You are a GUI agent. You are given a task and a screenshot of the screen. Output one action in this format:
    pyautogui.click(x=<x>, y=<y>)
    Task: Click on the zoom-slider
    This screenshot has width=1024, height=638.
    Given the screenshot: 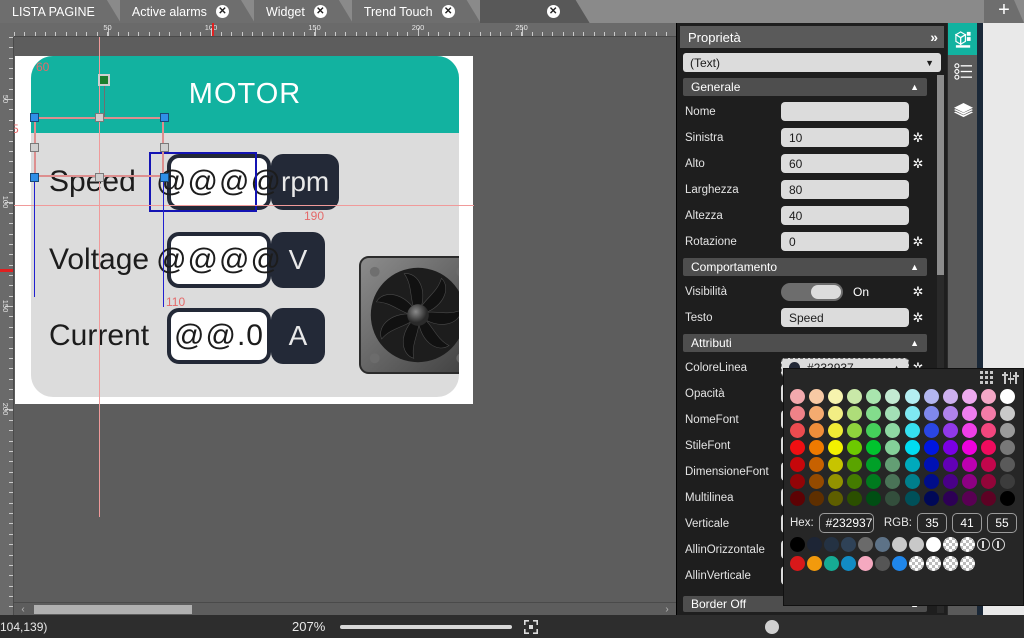 What is the action you would take?
    pyautogui.click(x=559, y=626)
    